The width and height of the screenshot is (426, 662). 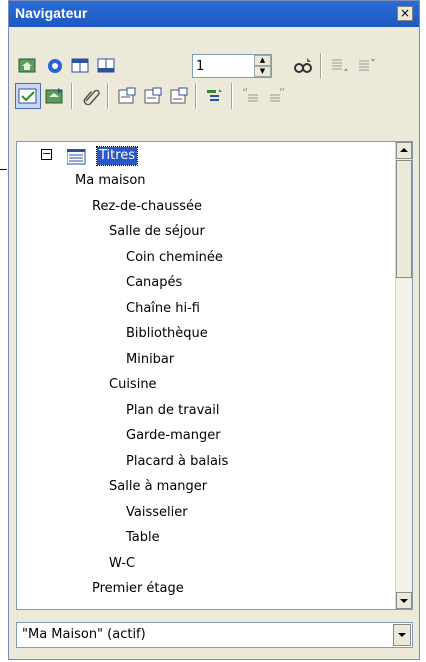 I want to click on anchor-note-button, so click(x=127, y=96).